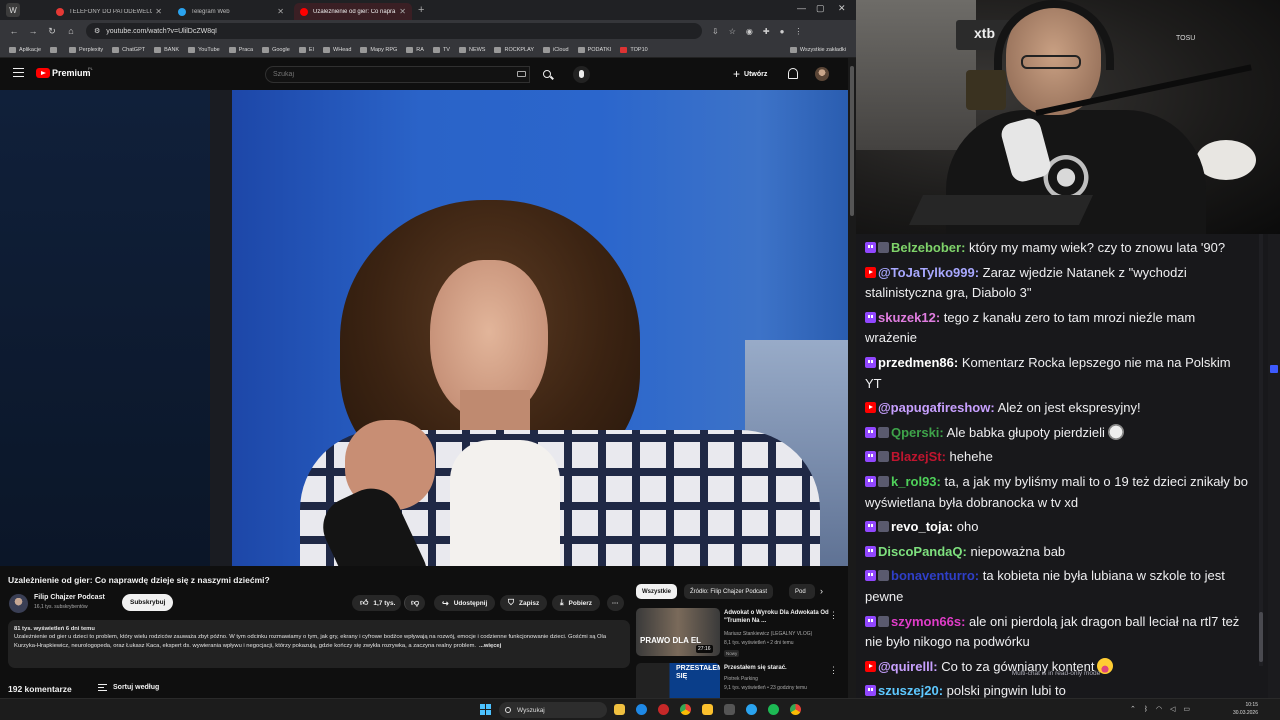 The height and width of the screenshot is (720, 1280). Describe the element at coordinates (634, 49) in the screenshot. I see `bookmark-item: TOP10` at that location.